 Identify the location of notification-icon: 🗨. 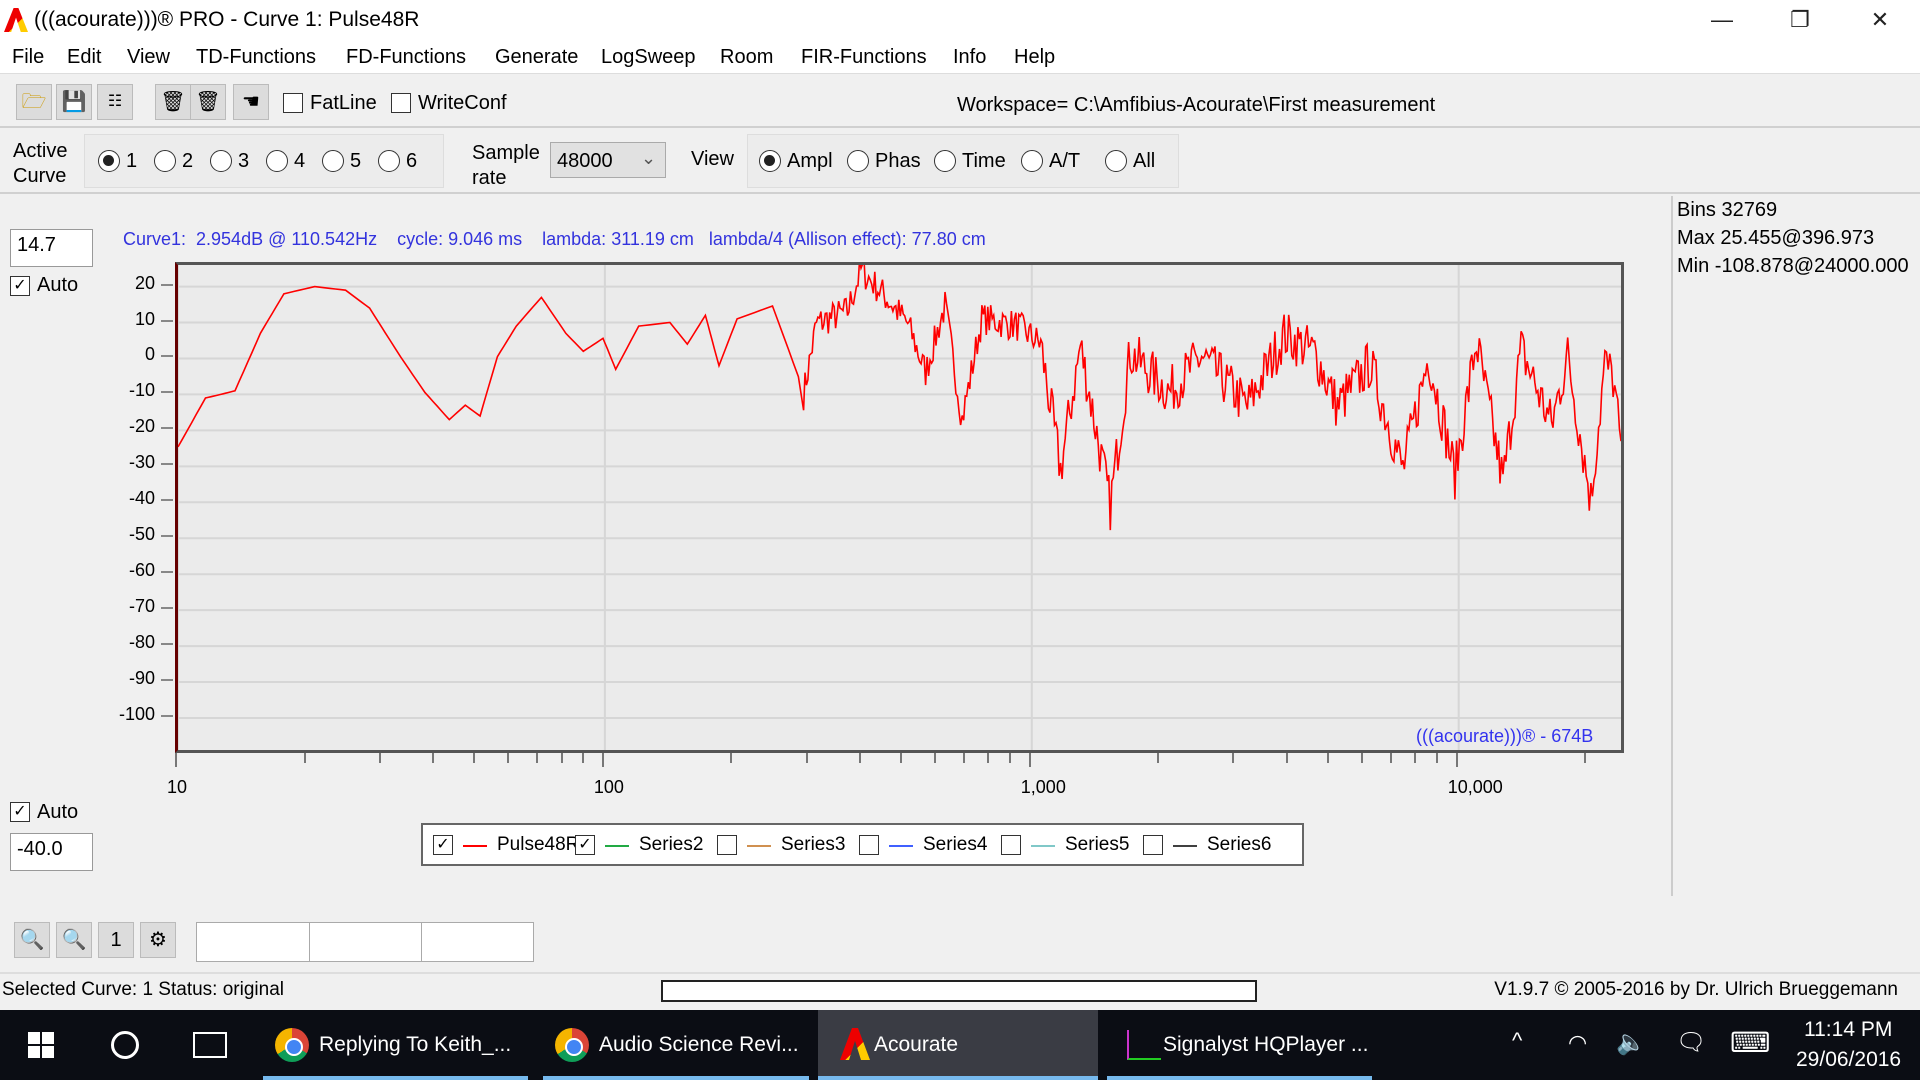
(1691, 1042).